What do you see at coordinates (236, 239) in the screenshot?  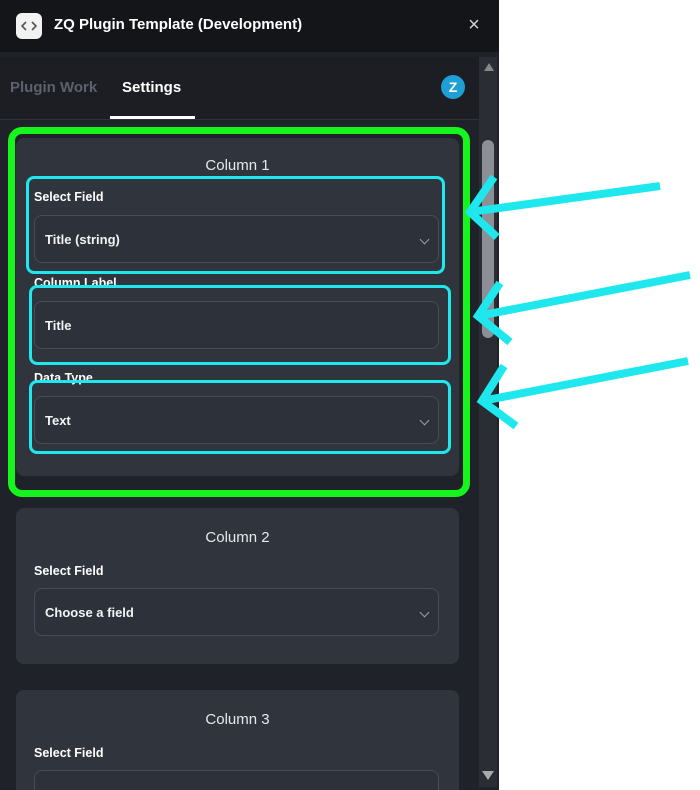 I see `select-field-dropdown: Title (string)` at bounding box center [236, 239].